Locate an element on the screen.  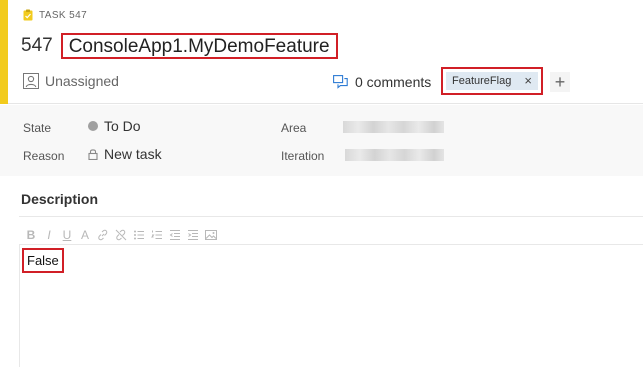
outdent-icon is located at coordinates (174, 235).